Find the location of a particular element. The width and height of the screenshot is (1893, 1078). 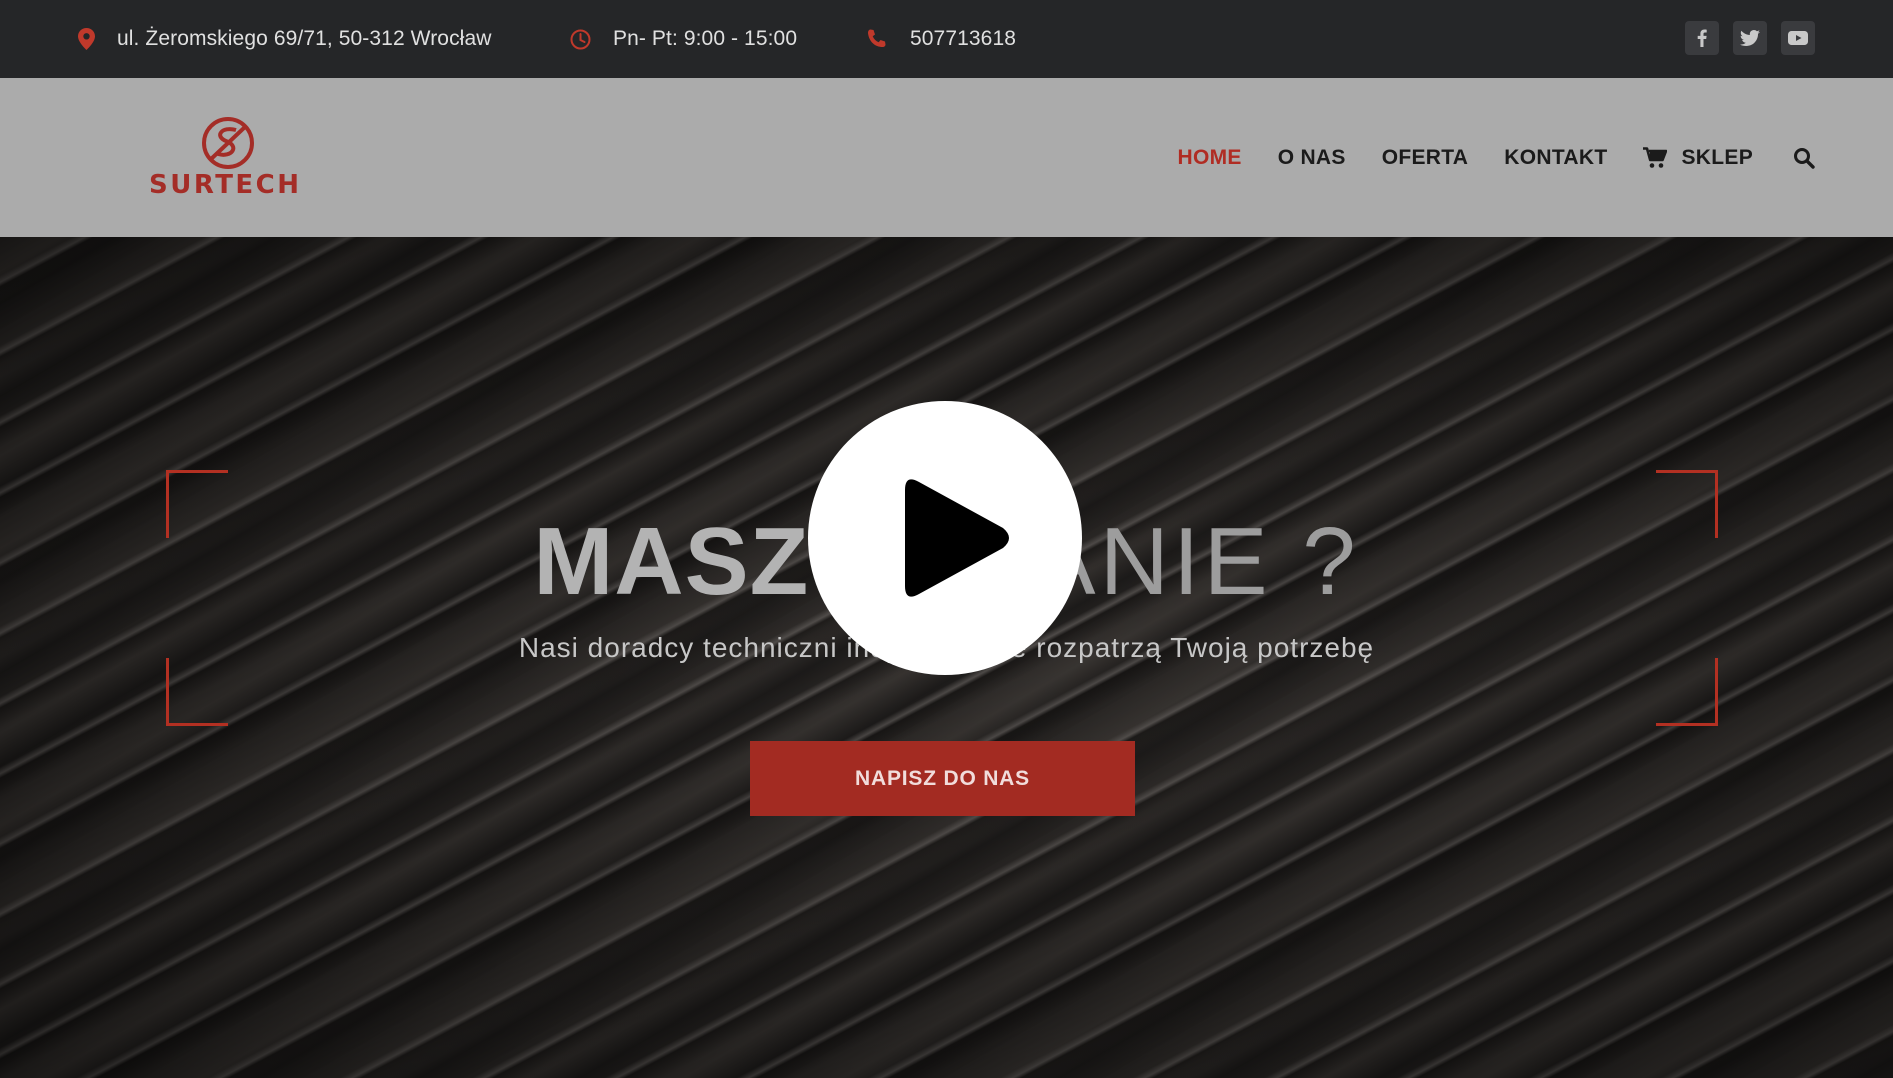

nav-shop: SKLEP is located at coordinates (1698, 158).